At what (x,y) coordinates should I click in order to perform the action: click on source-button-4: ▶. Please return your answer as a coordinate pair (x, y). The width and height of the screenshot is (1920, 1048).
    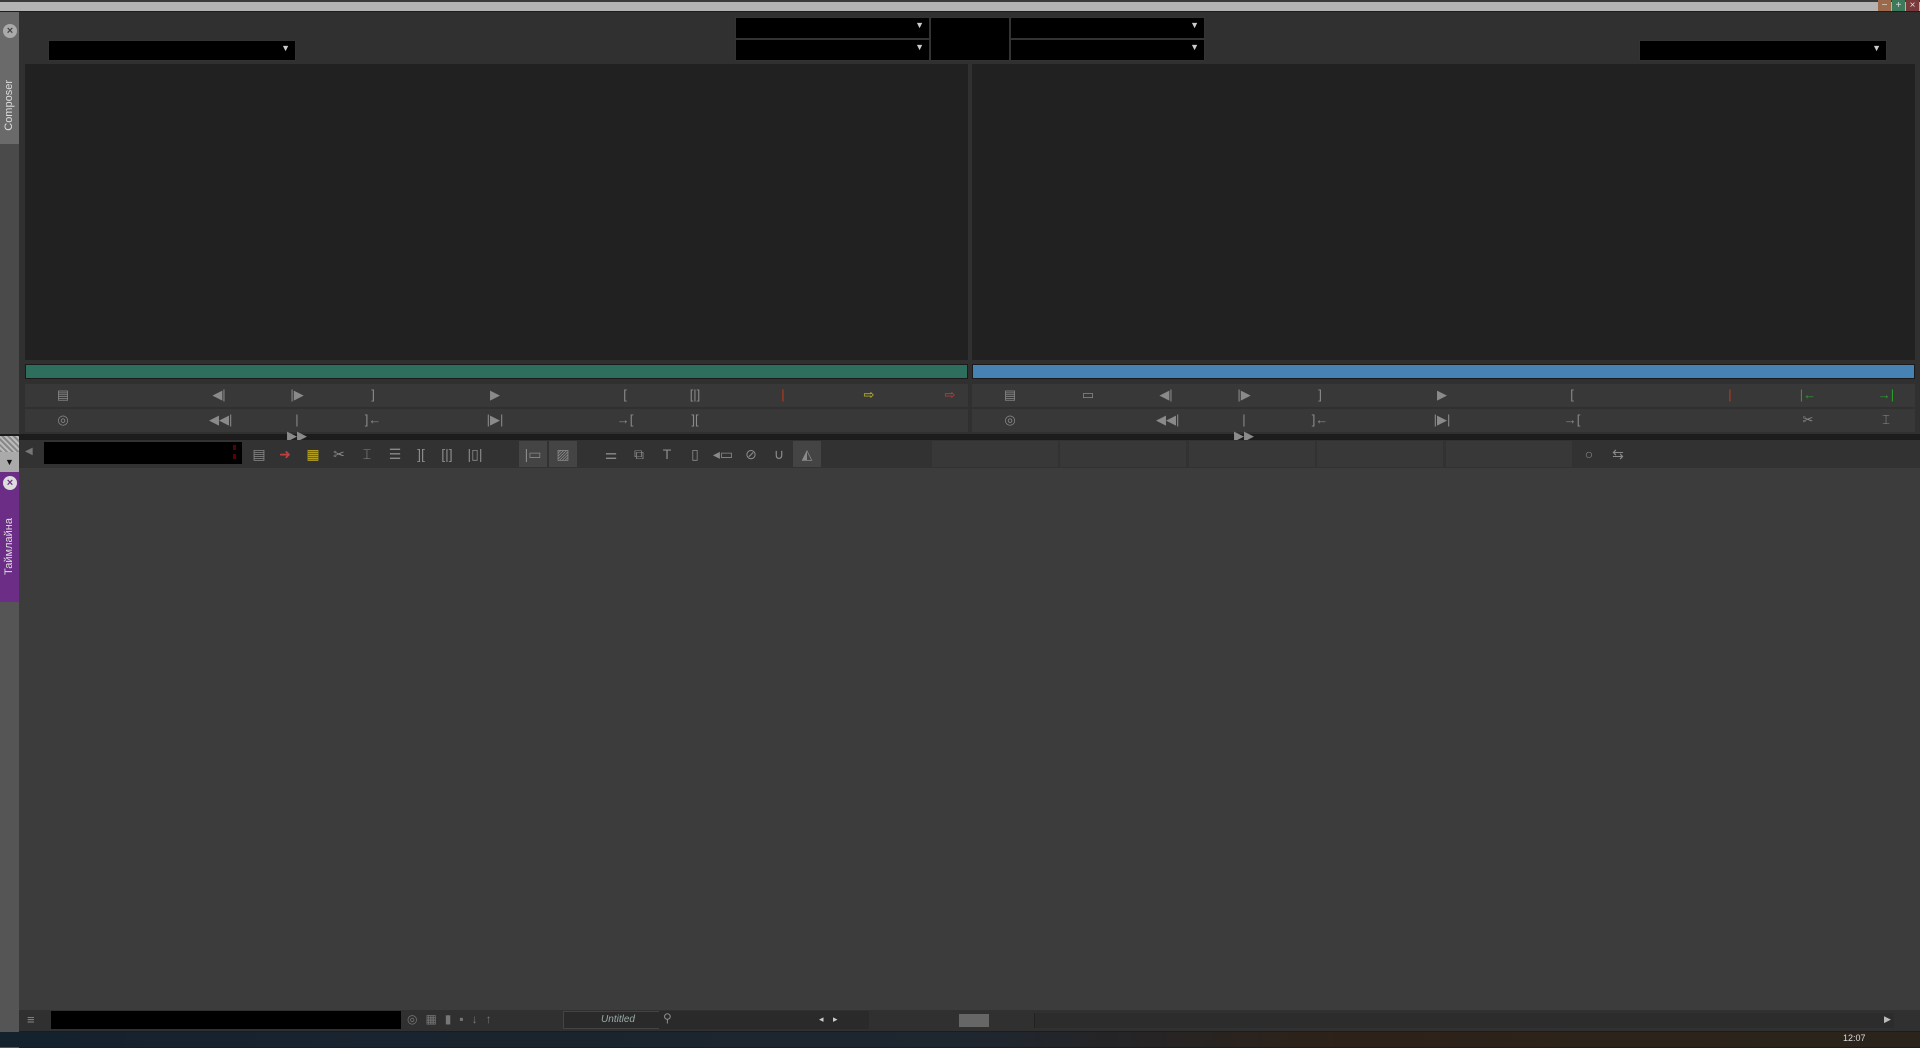
    Looking at the image, I should click on (495, 395).